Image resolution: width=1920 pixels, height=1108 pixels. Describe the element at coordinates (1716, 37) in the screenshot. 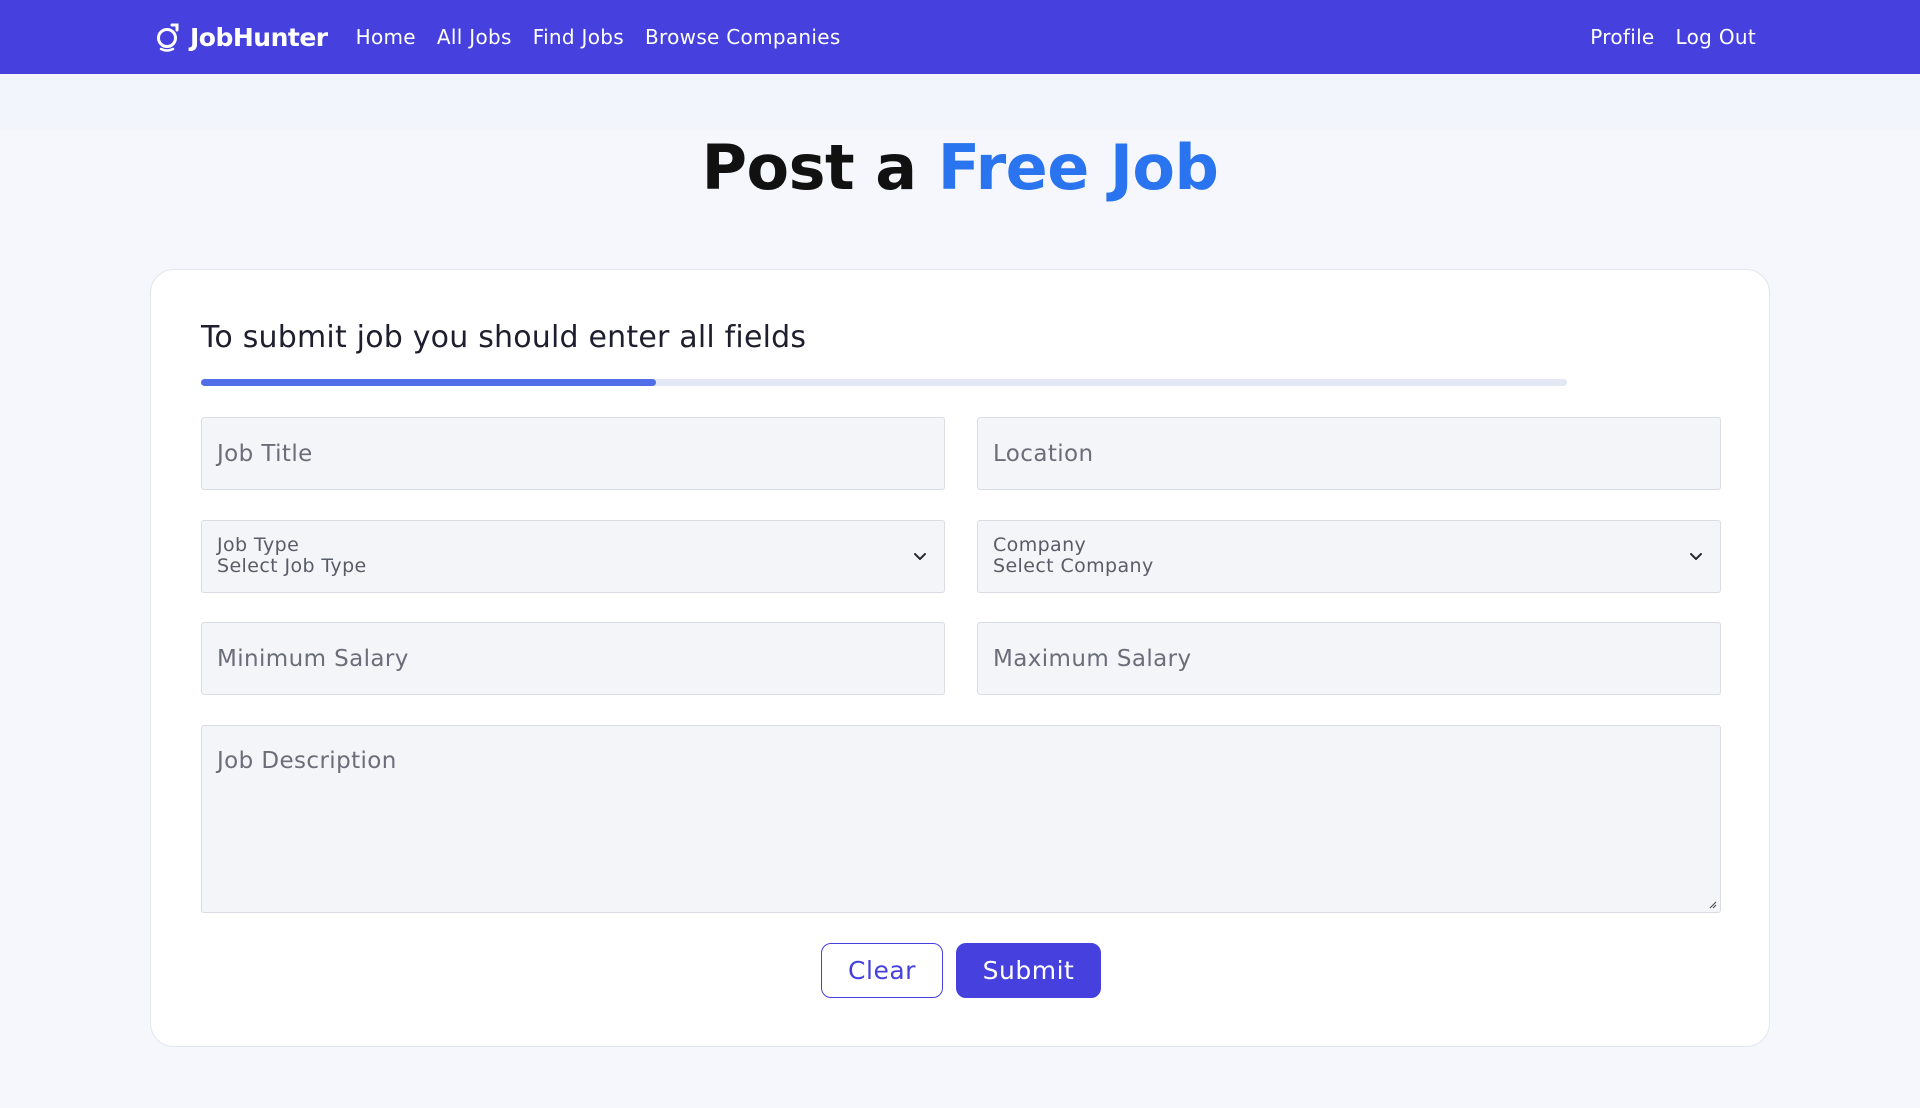

I see `nav-link-log-out: Log Out` at that location.